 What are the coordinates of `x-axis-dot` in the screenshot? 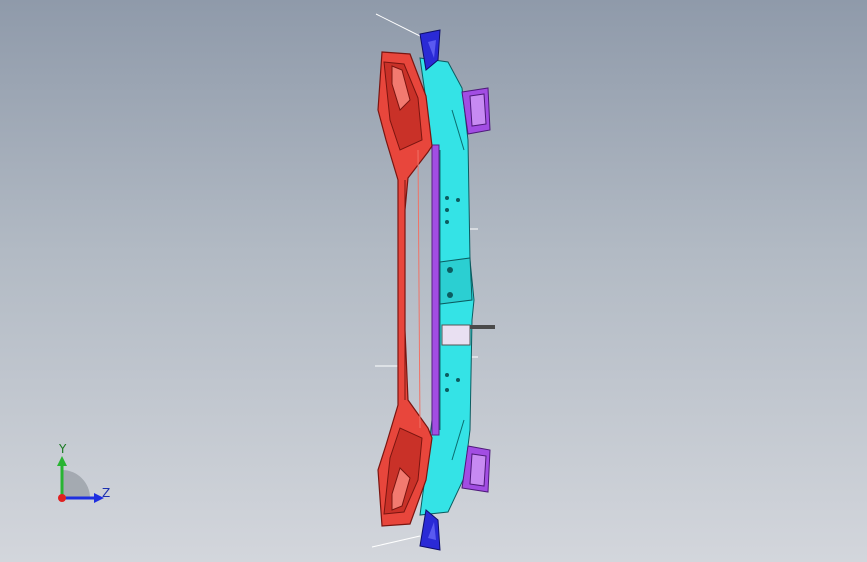 It's located at (62, 498).